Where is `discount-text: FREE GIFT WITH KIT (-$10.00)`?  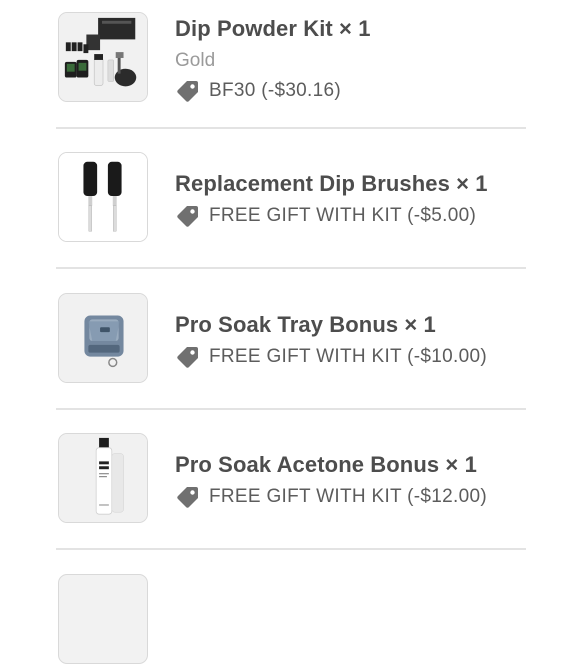 discount-text: FREE GIFT WITH KIT (-$10.00) is located at coordinates (348, 356).